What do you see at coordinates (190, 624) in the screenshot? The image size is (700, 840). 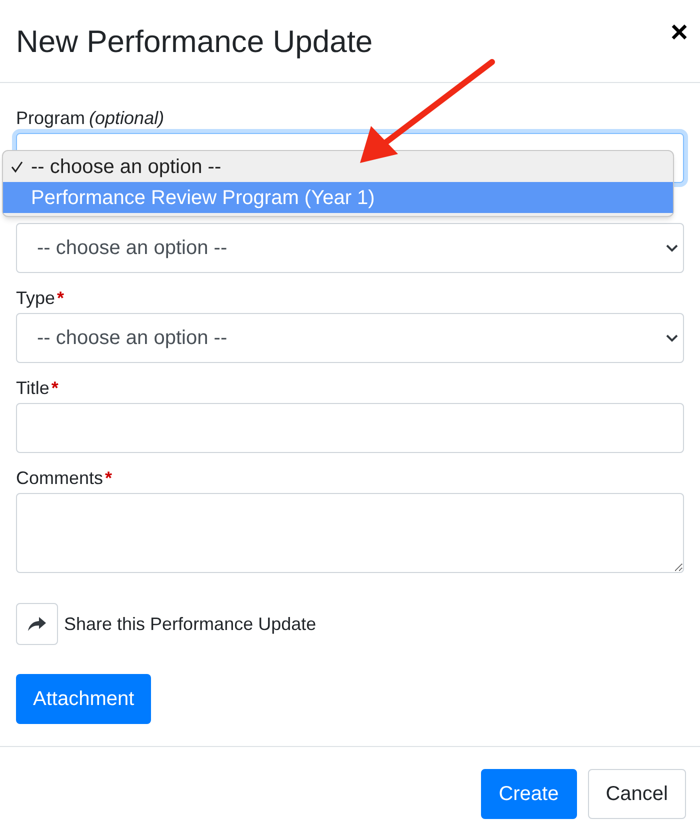 I see `share-label: Share this Performance Update` at bounding box center [190, 624].